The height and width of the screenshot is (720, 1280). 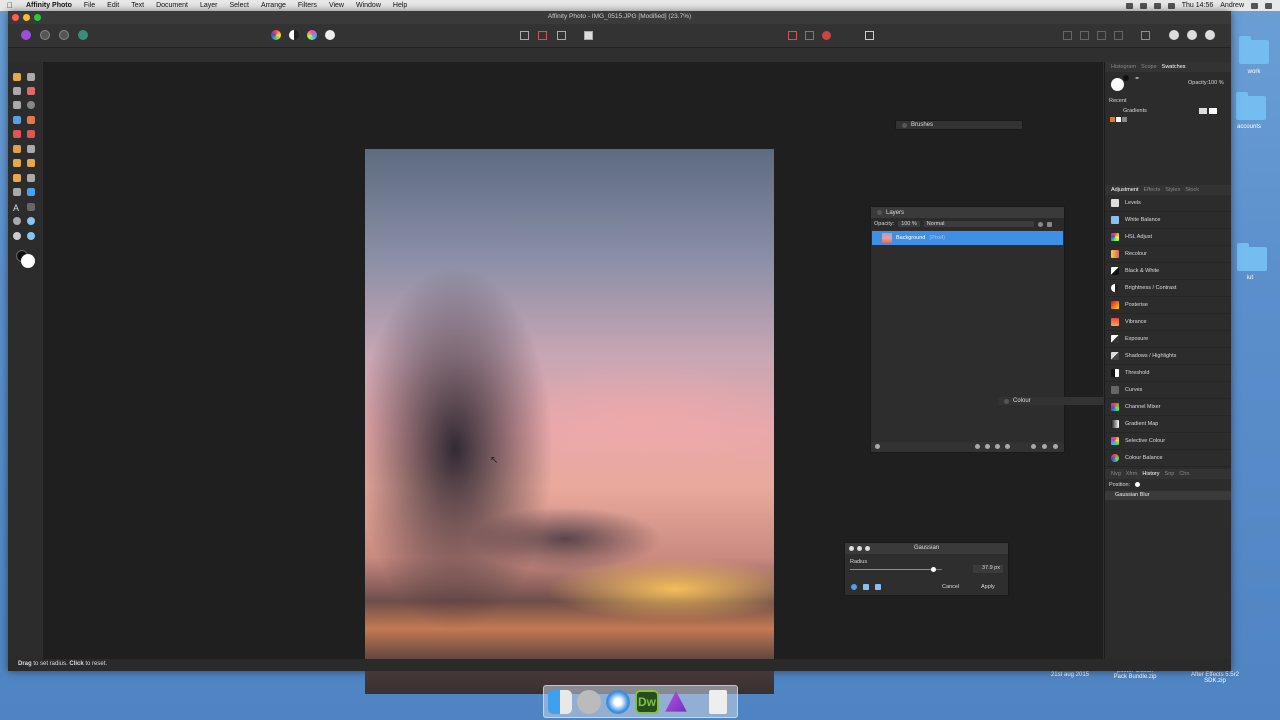 What do you see at coordinates (17, 77) in the screenshot?
I see `hand-tool-icon` at bounding box center [17, 77].